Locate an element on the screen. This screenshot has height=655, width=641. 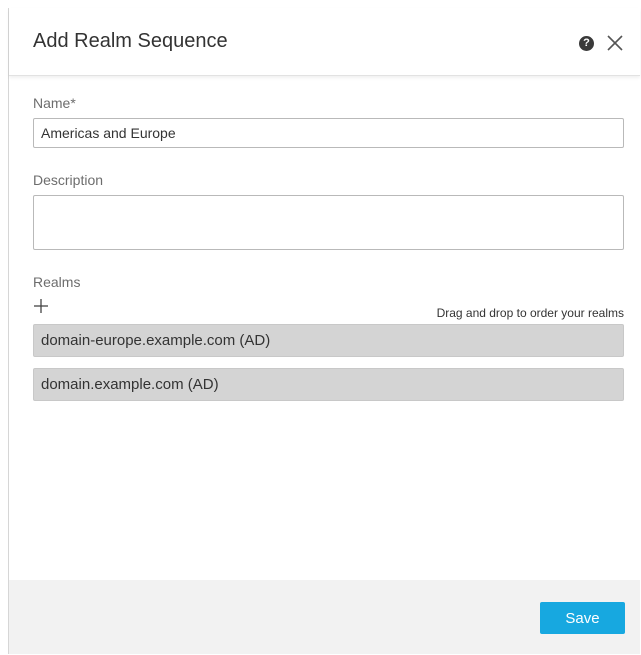
realms-label: Realms is located at coordinates (57, 282).